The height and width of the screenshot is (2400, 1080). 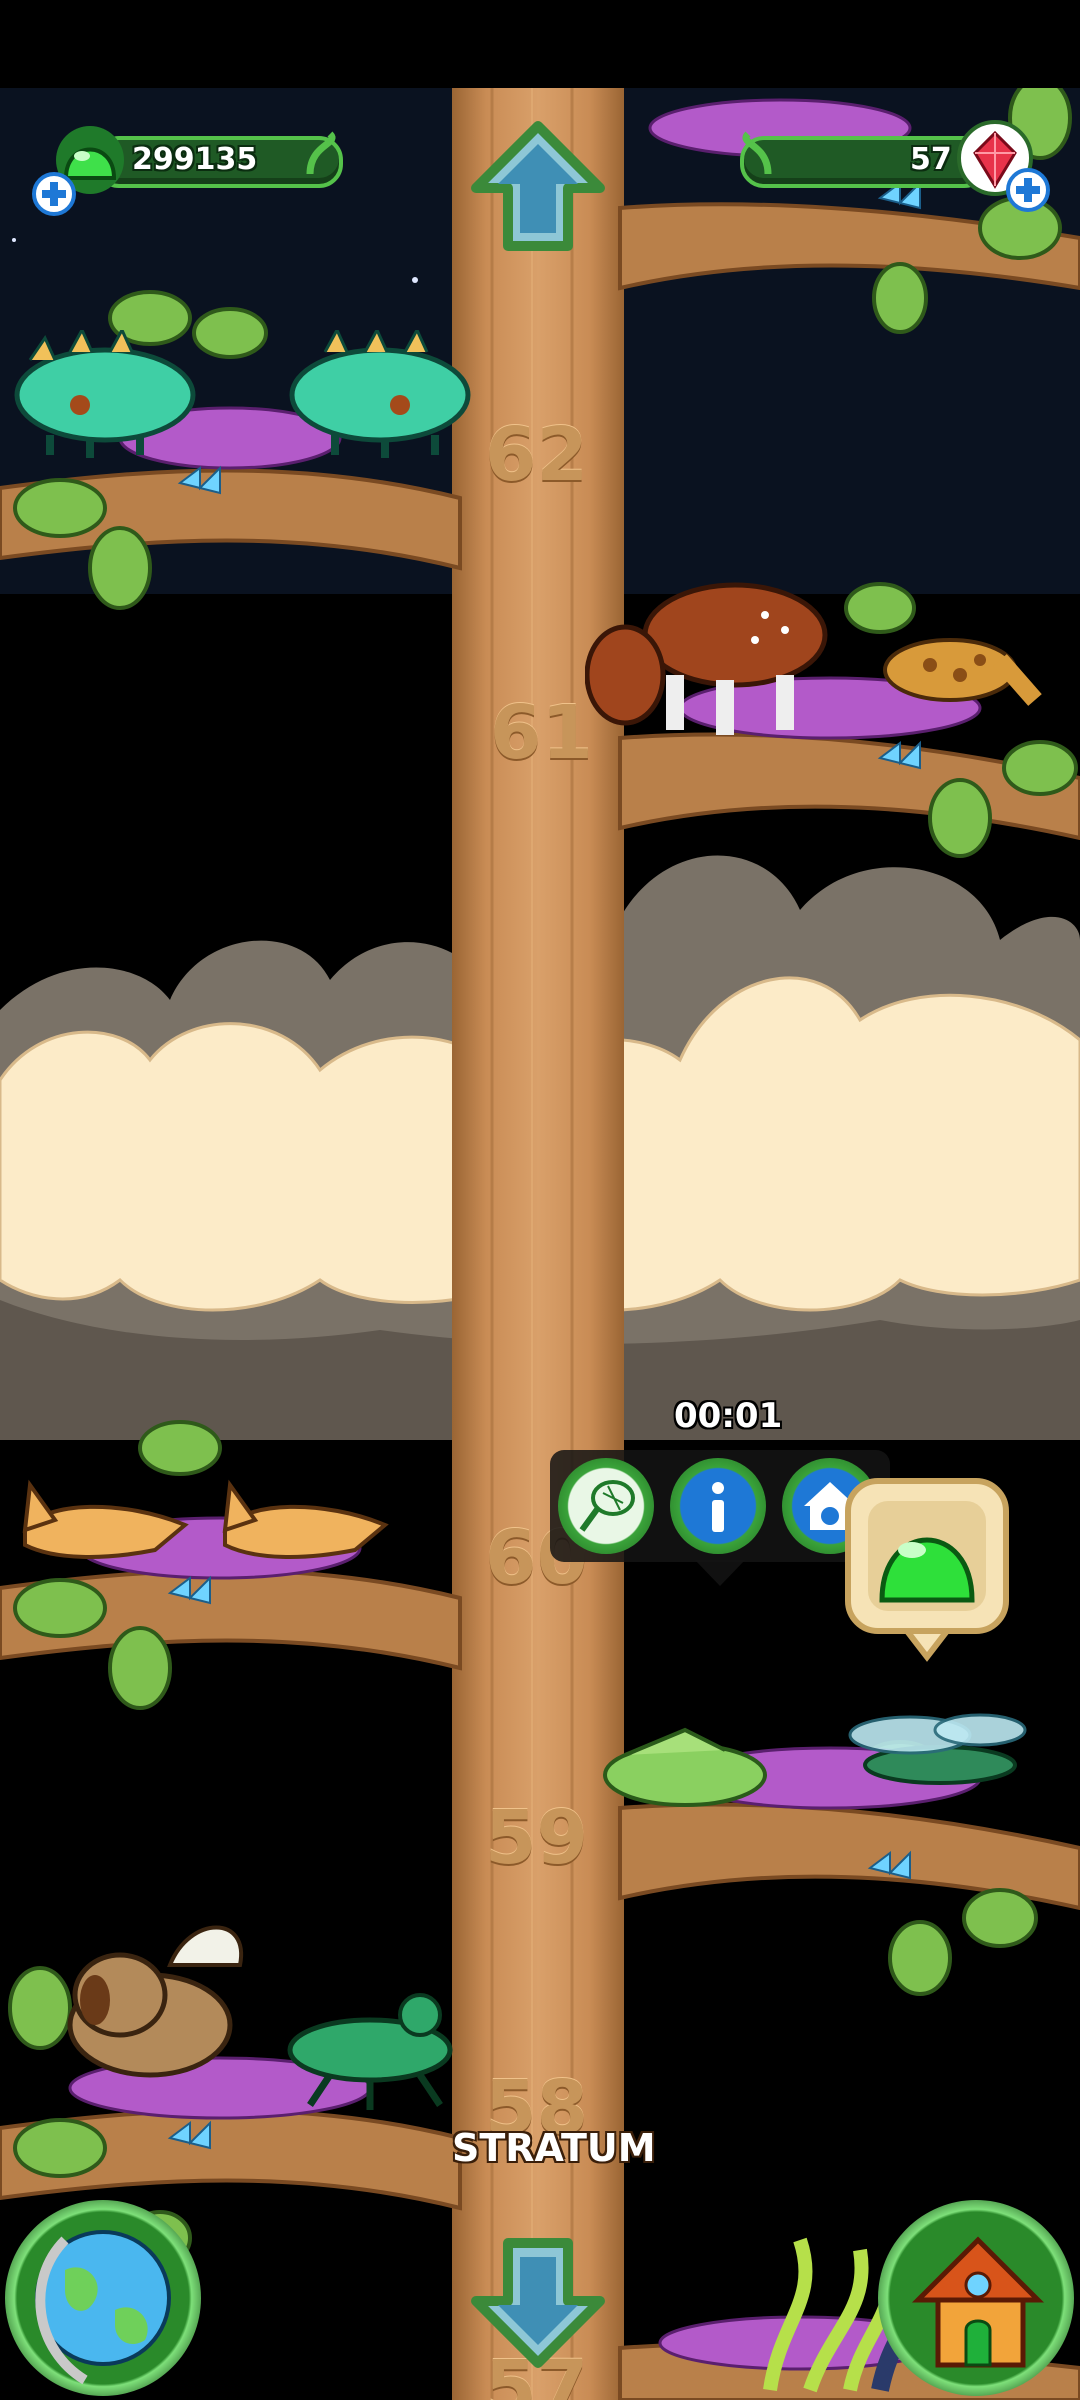 What do you see at coordinates (536, 455) in the screenshot?
I see `floor-number: 62` at bounding box center [536, 455].